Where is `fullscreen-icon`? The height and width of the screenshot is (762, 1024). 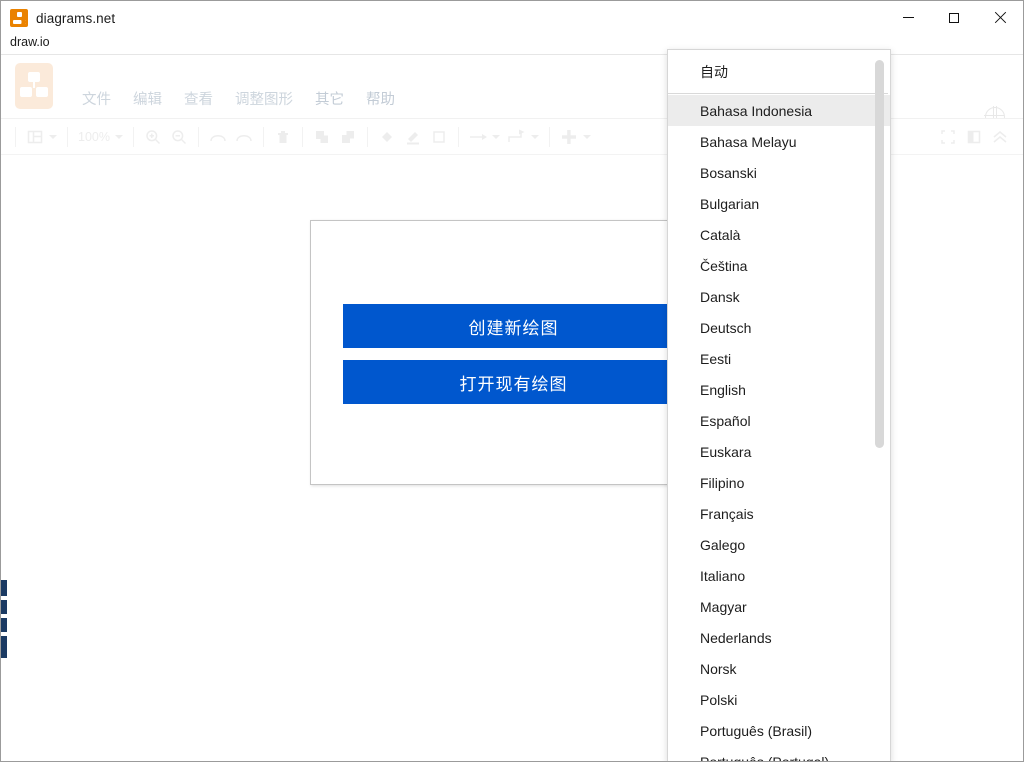 fullscreen-icon is located at coordinates (948, 137).